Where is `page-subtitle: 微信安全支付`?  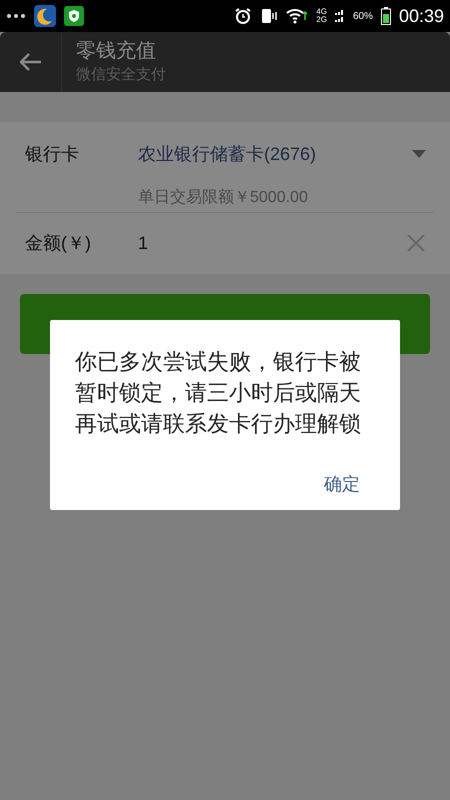
page-subtitle: 微信安全支付 is located at coordinates (121, 75).